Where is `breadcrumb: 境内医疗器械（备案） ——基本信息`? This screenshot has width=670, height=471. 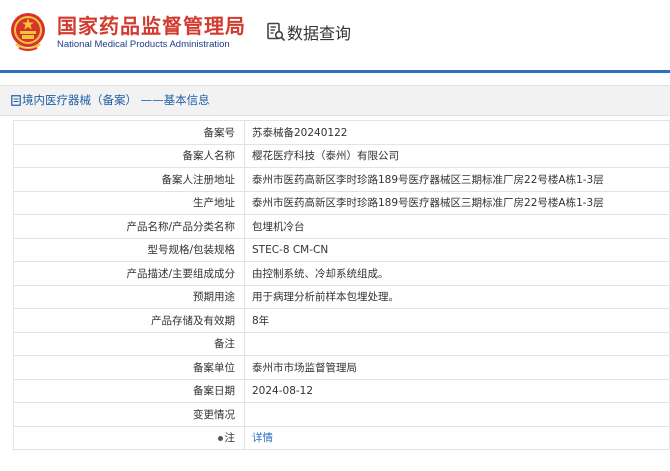
breadcrumb: 境内医疗器械（备案） ——基本信息 is located at coordinates (116, 100).